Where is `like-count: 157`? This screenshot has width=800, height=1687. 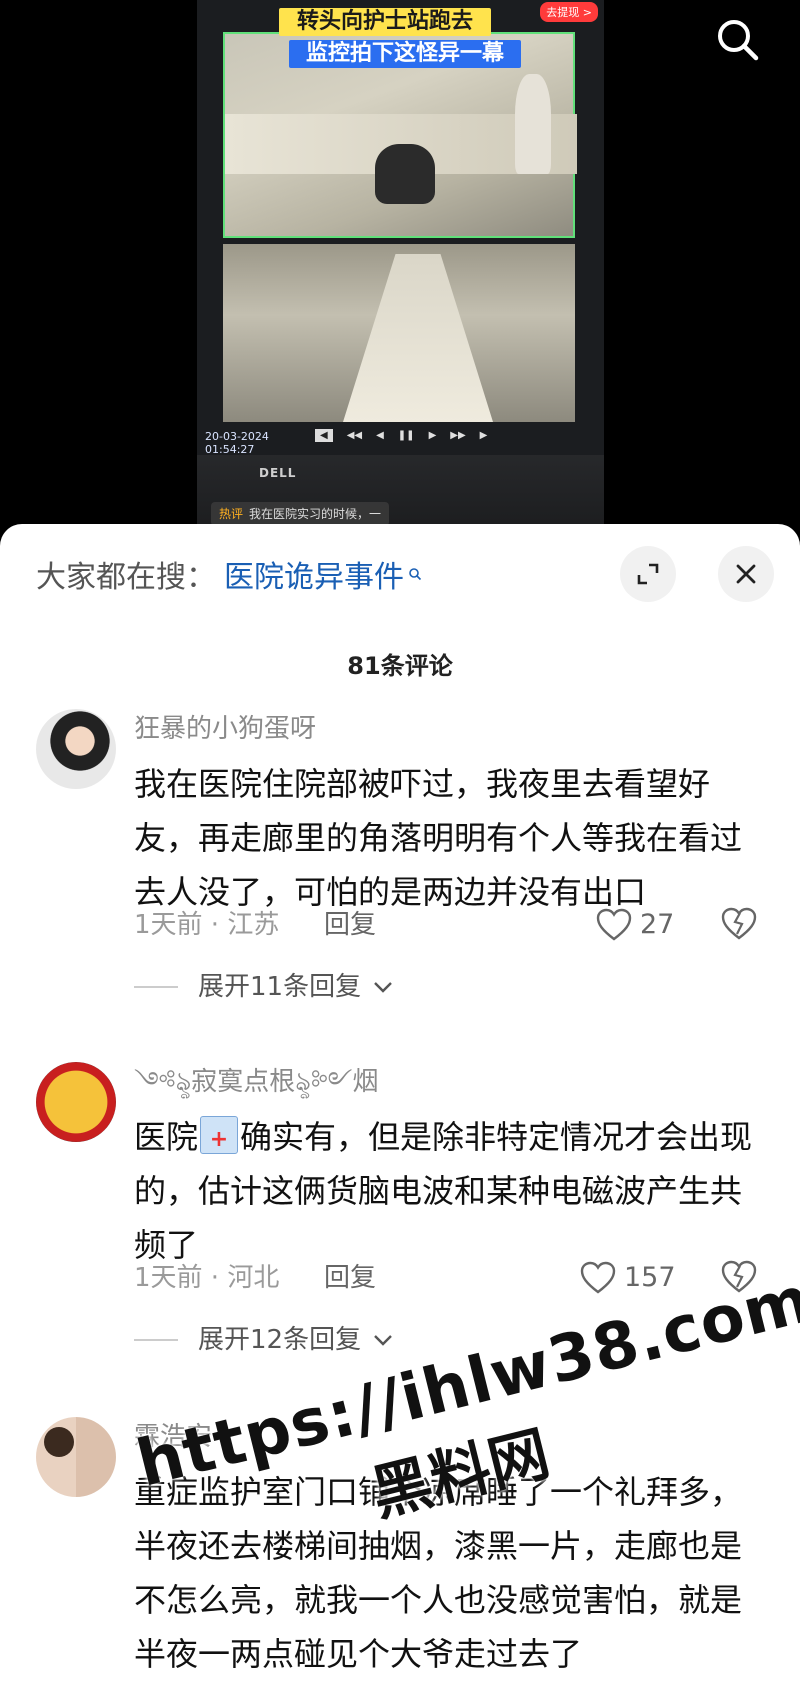
like-count: 157 is located at coordinates (650, 1277).